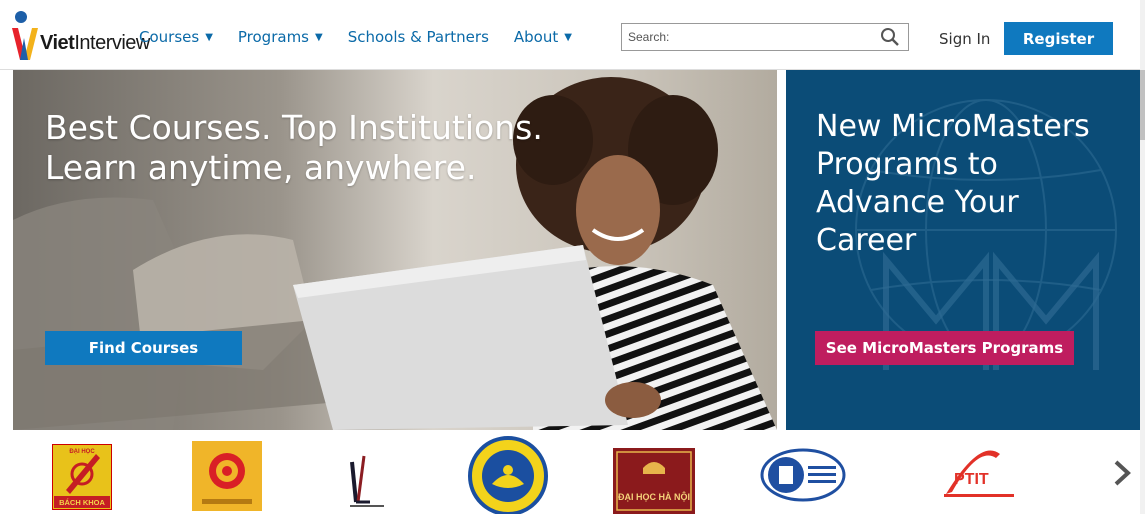  What do you see at coordinates (890, 37) in the screenshot?
I see `search-icon` at bounding box center [890, 37].